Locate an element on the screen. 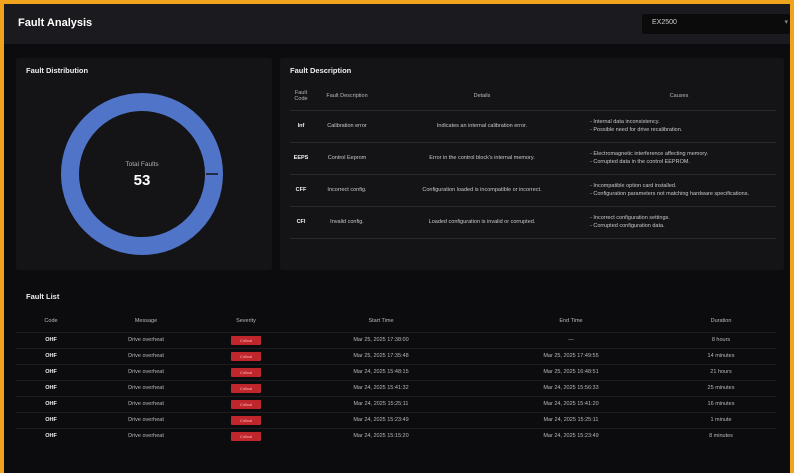 The width and height of the screenshot is (794, 473). fault-code: Inf is located at coordinates (301, 126).